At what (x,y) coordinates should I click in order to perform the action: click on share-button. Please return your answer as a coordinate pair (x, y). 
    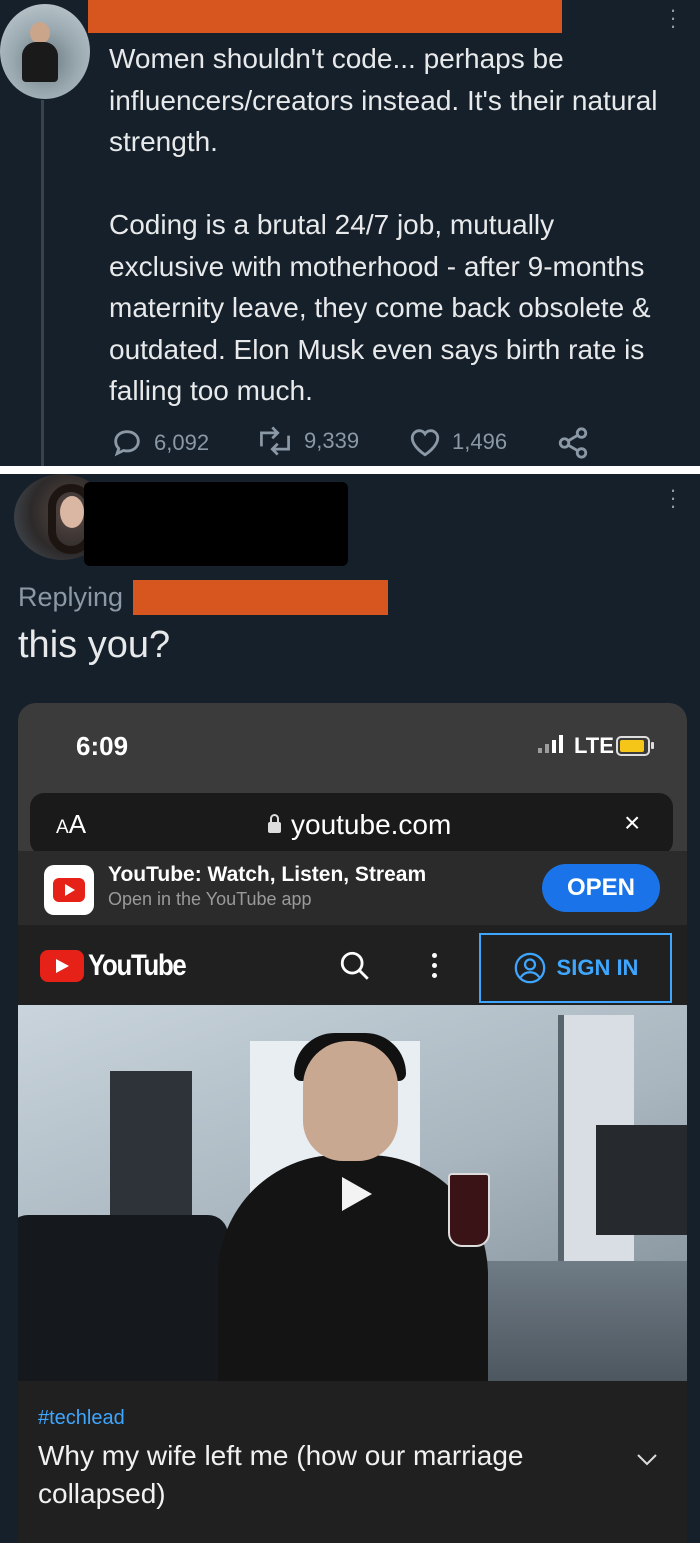
    Looking at the image, I should click on (573, 443).